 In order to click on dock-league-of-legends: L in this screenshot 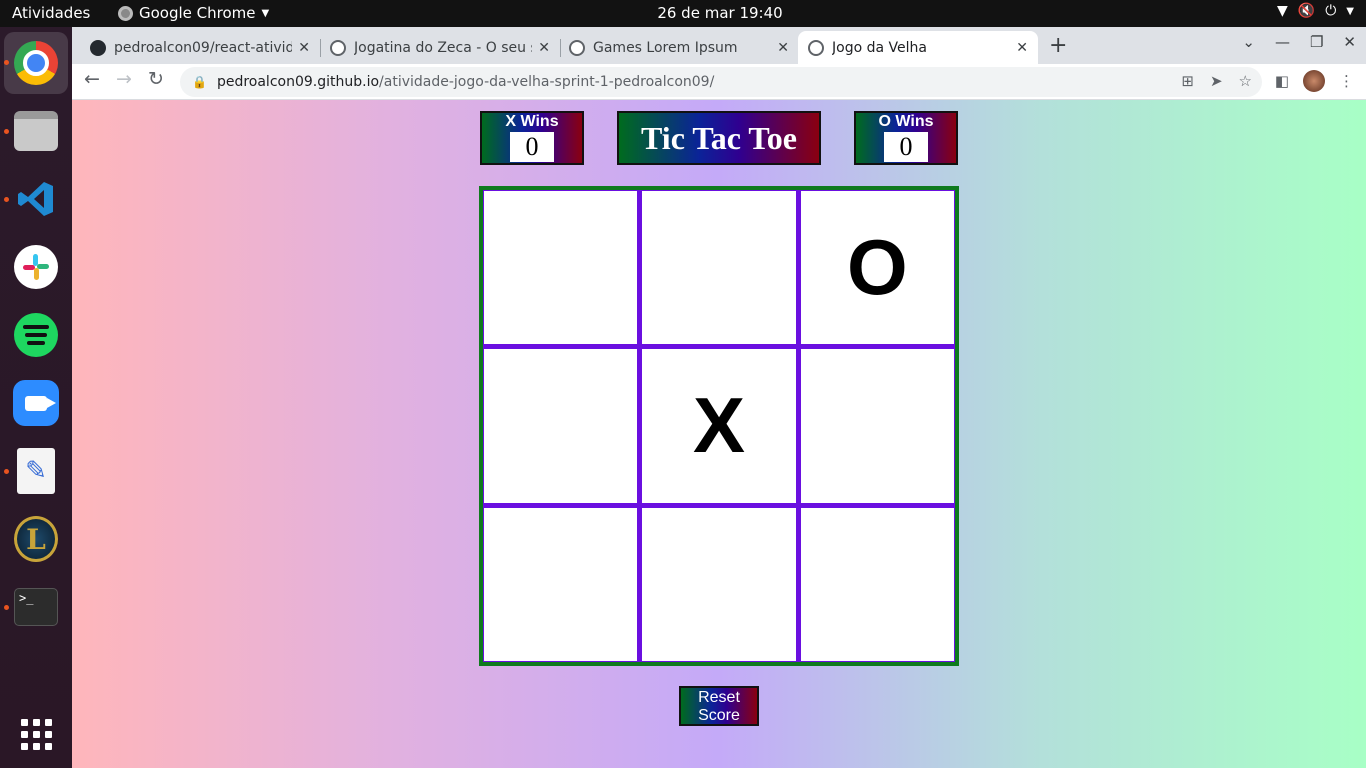, I will do `click(36, 539)`.